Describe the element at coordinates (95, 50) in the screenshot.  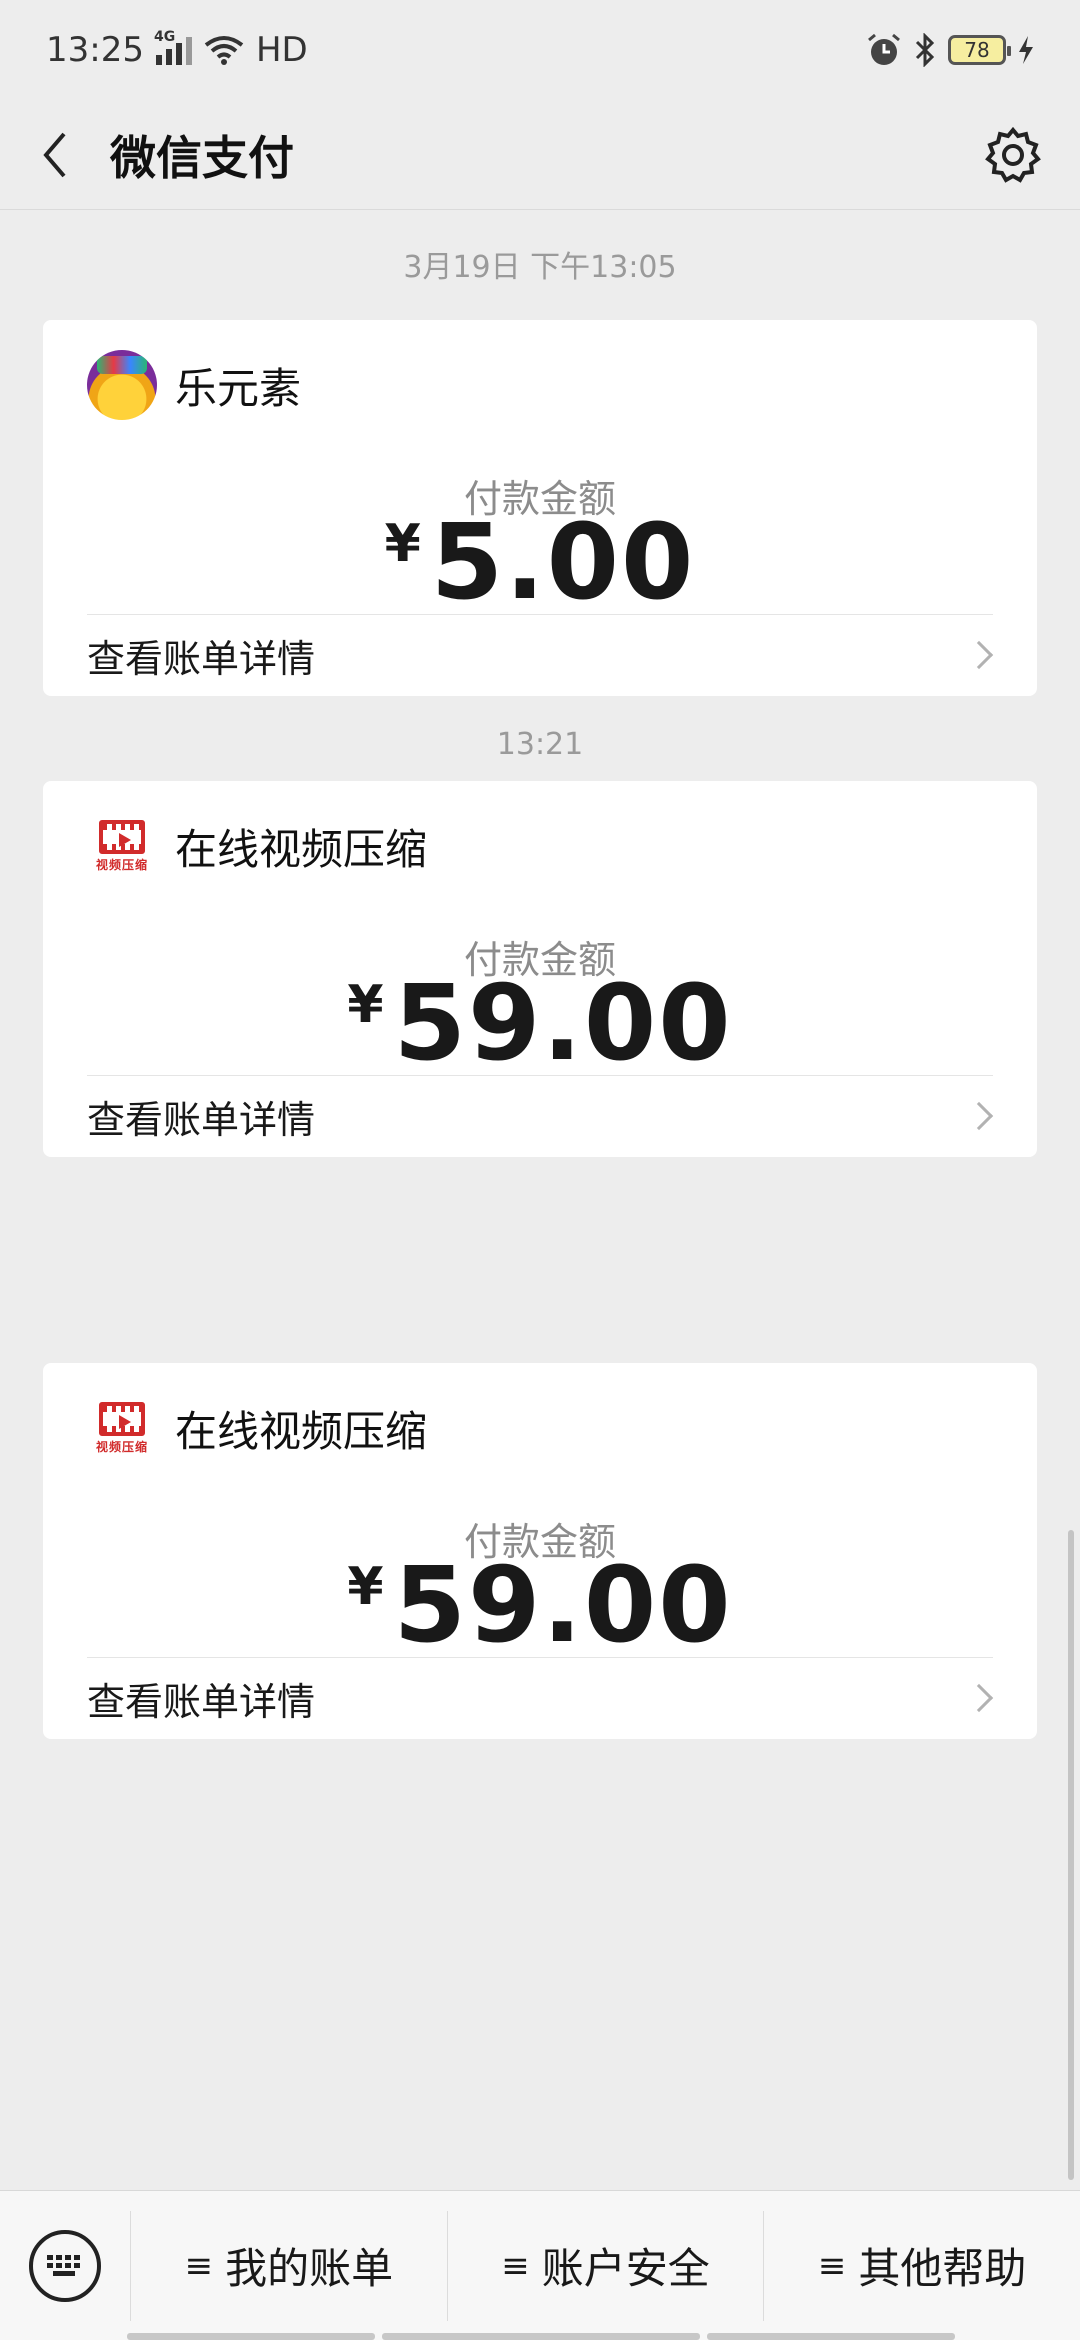
I see `status-time: 13:25` at that location.